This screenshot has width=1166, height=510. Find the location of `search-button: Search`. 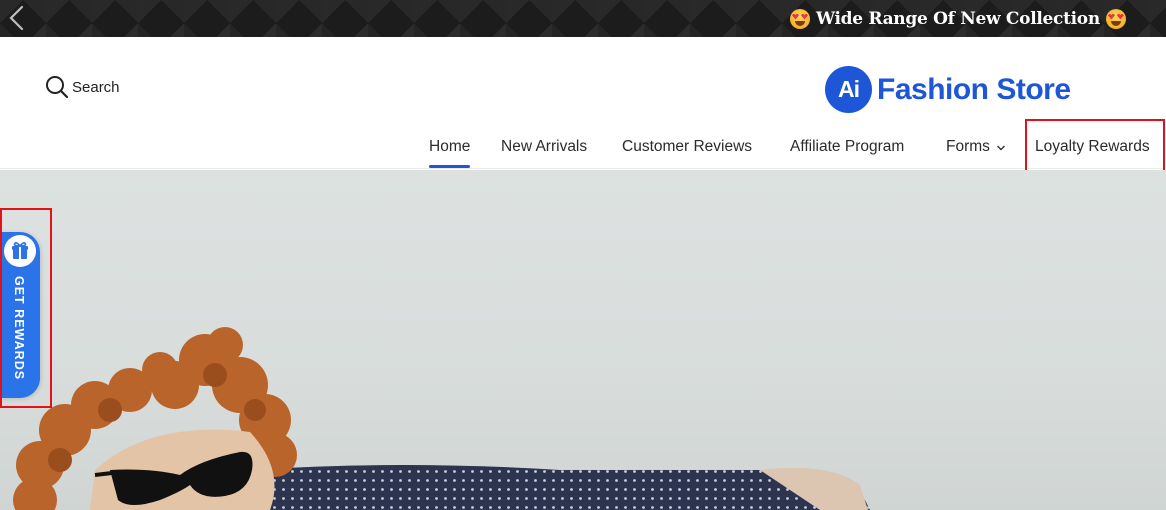

search-button: Search is located at coordinates (82, 87).